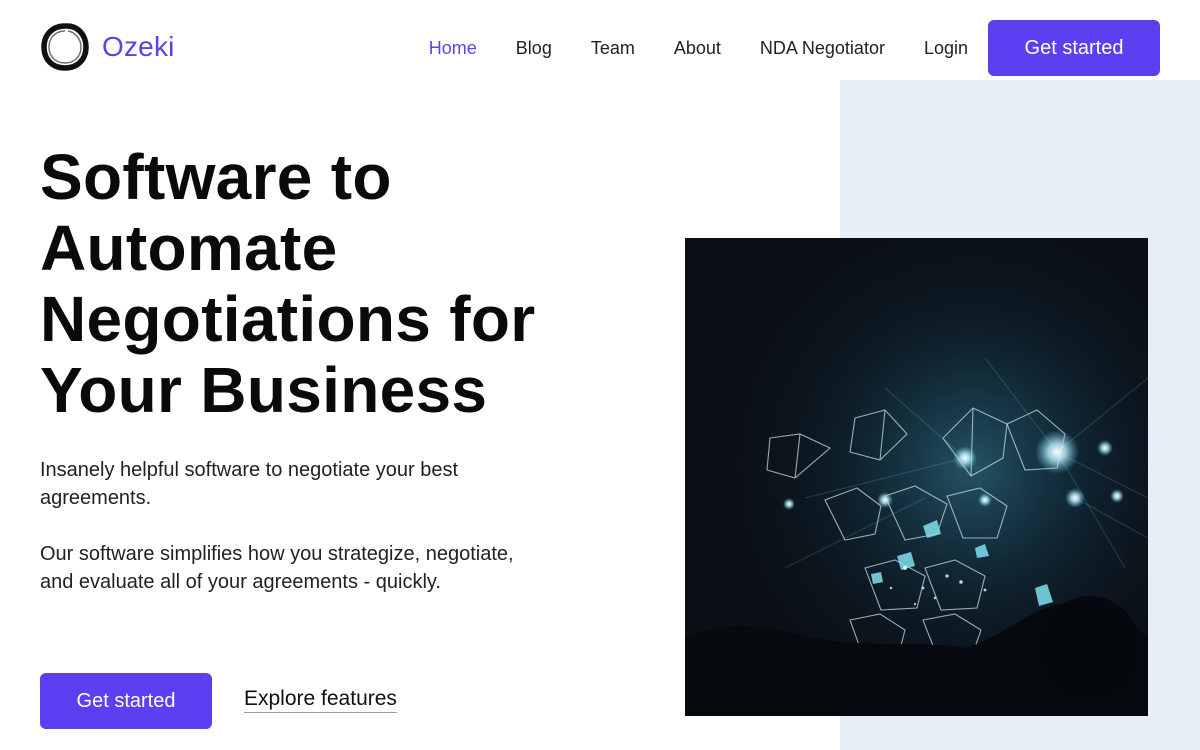 The height and width of the screenshot is (750, 1200). What do you see at coordinates (65, 47) in the screenshot?
I see `enso-circle-icon` at bounding box center [65, 47].